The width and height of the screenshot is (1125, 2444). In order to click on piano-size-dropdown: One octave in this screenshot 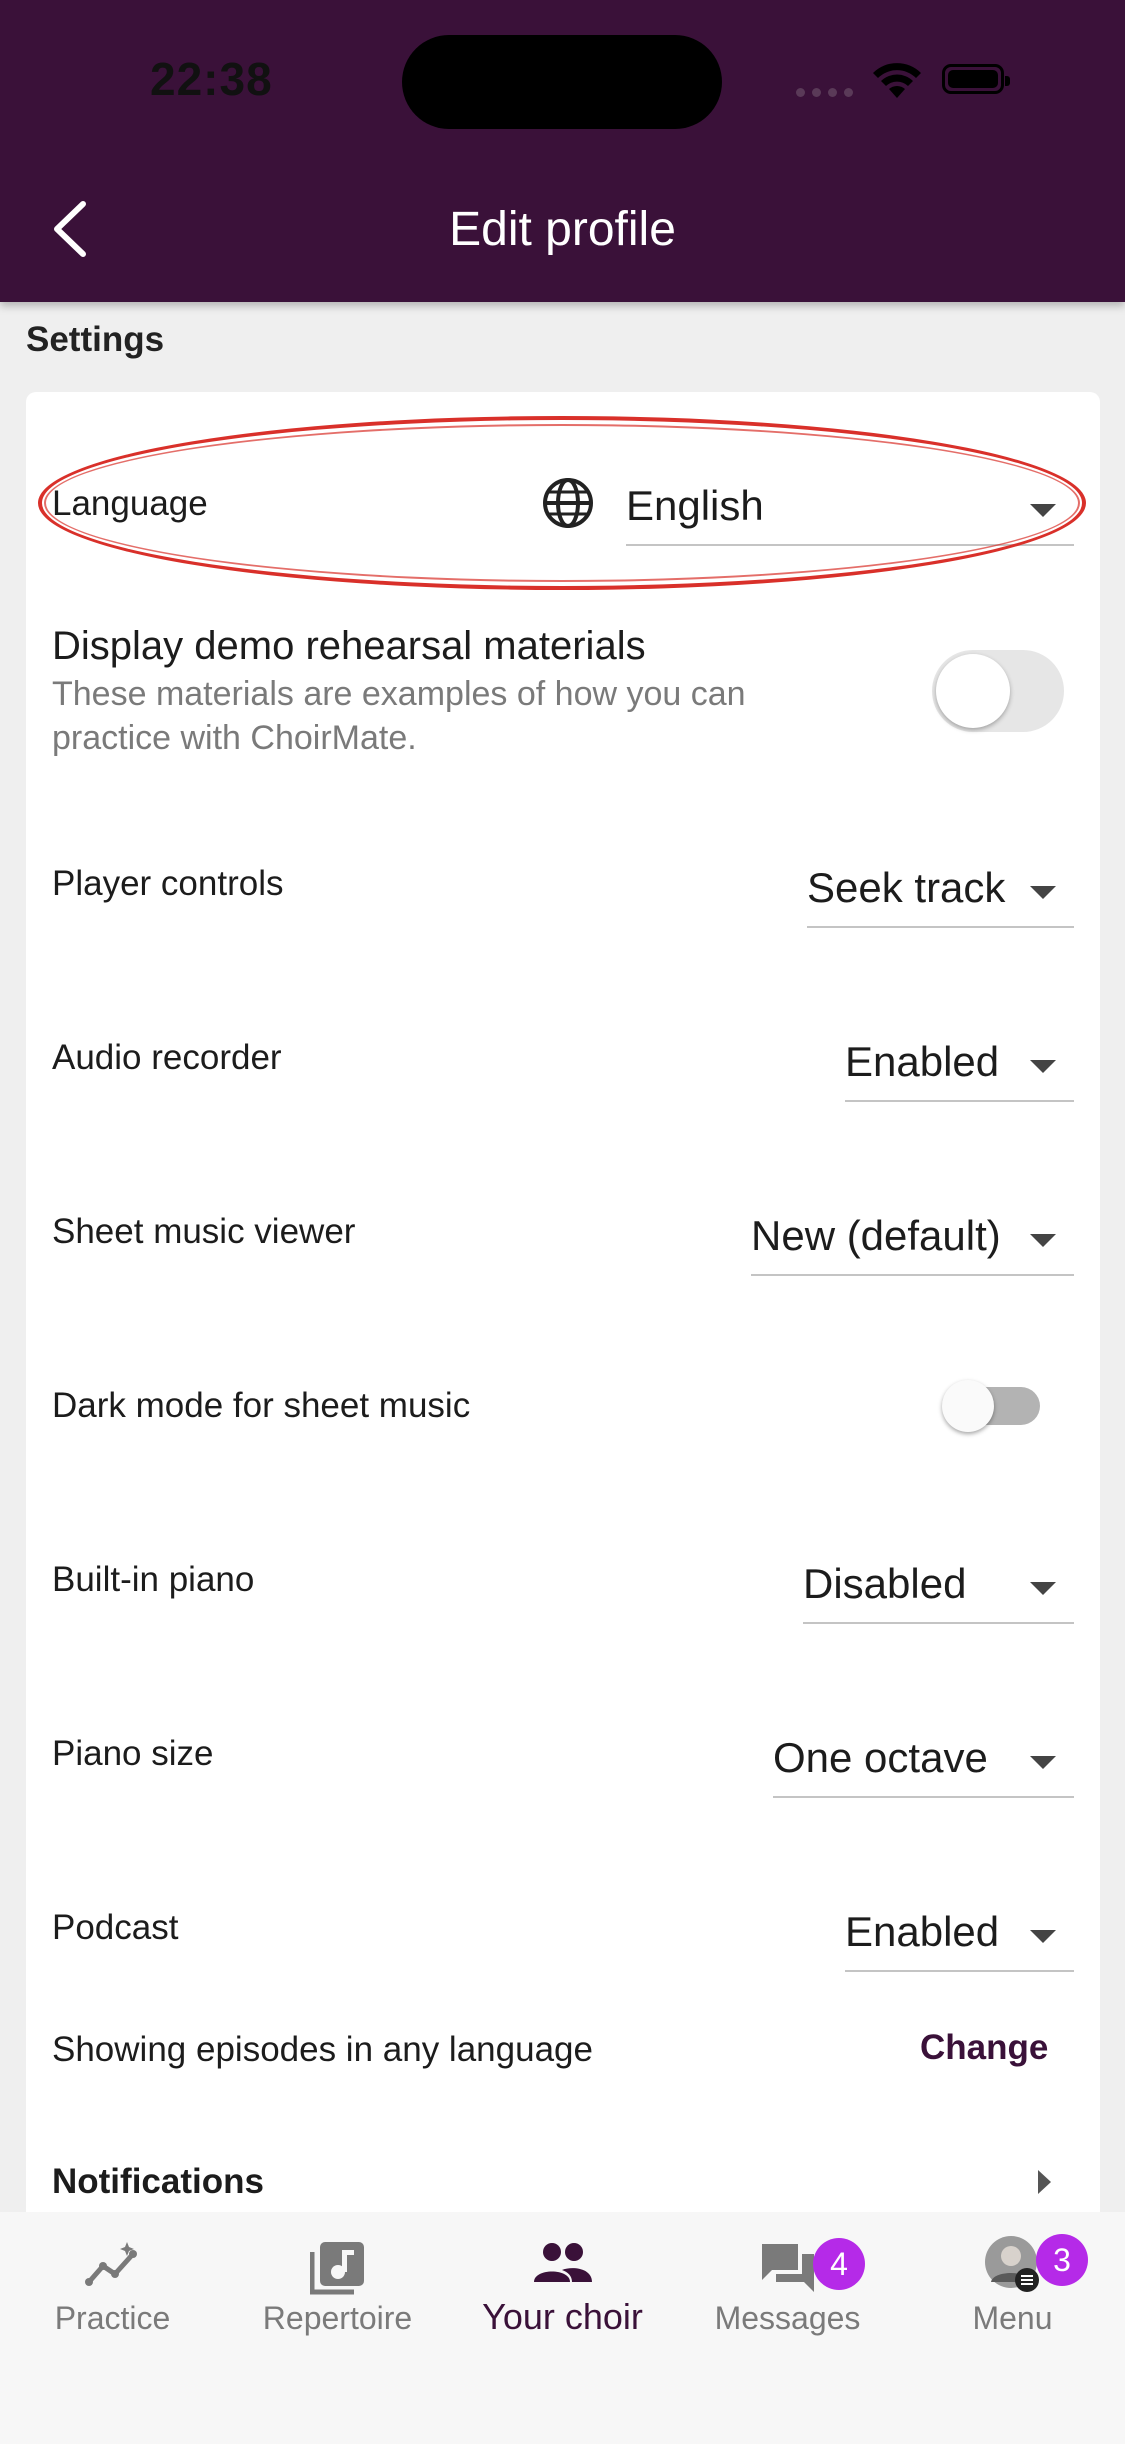, I will do `click(923, 1762)`.